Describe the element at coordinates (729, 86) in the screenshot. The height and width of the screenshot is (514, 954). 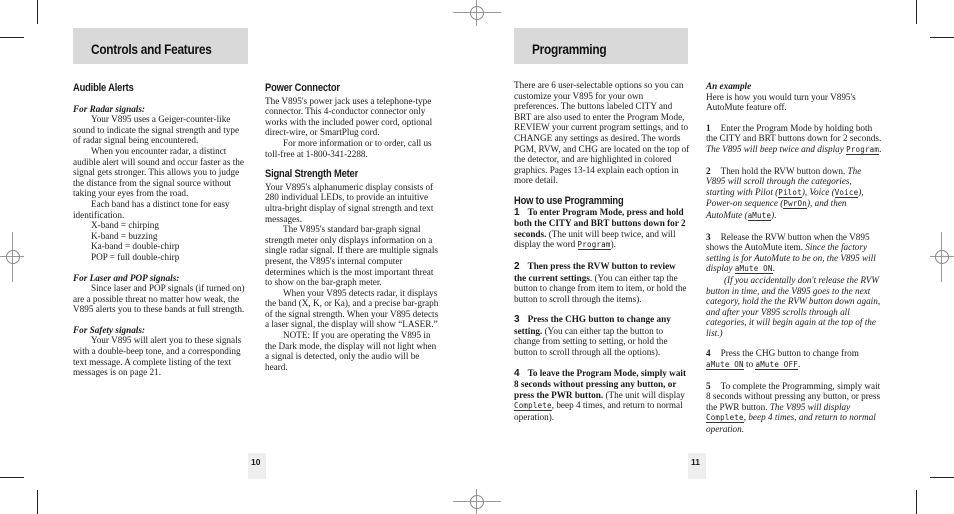
I see `subheading: An example` at that location.